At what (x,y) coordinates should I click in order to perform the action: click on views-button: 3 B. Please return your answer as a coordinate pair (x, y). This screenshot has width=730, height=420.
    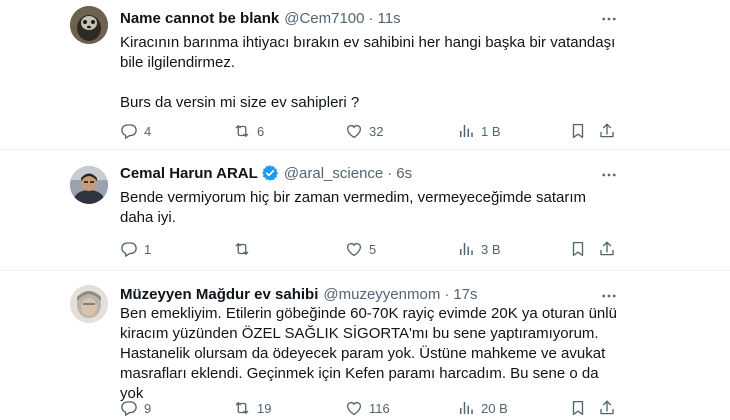
    Looking at the image, I should click on (479, 249).